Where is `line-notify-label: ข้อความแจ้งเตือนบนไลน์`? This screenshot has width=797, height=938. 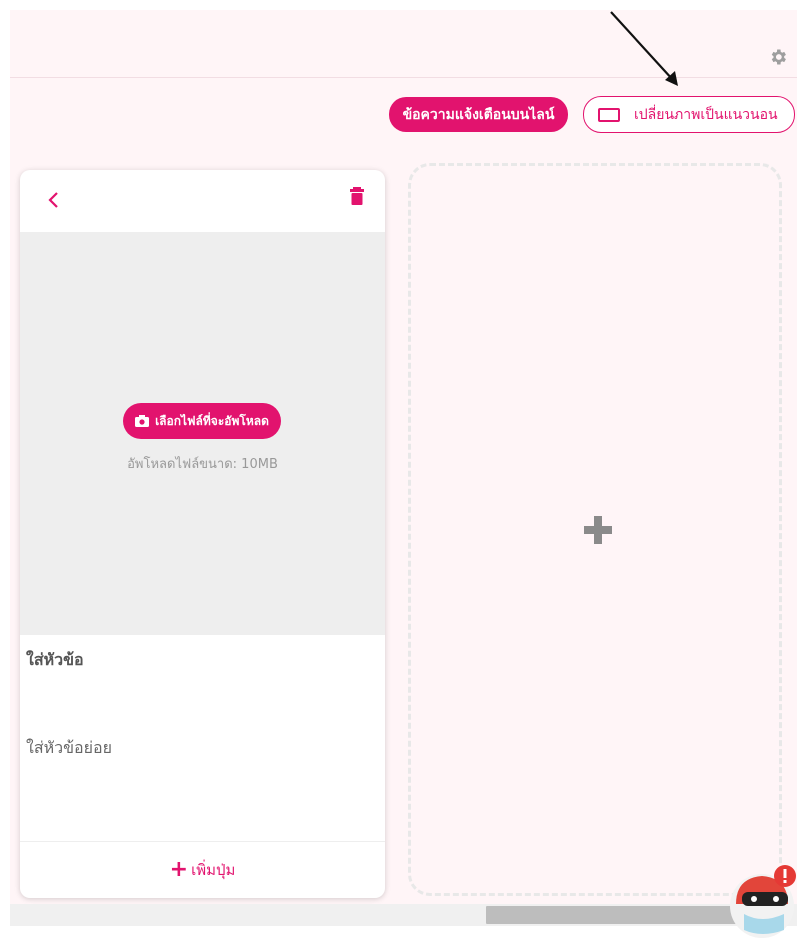 line-notify-label: ข้อความแจ้งเตือนบนไลน์ is located at coordinates (478, 114).